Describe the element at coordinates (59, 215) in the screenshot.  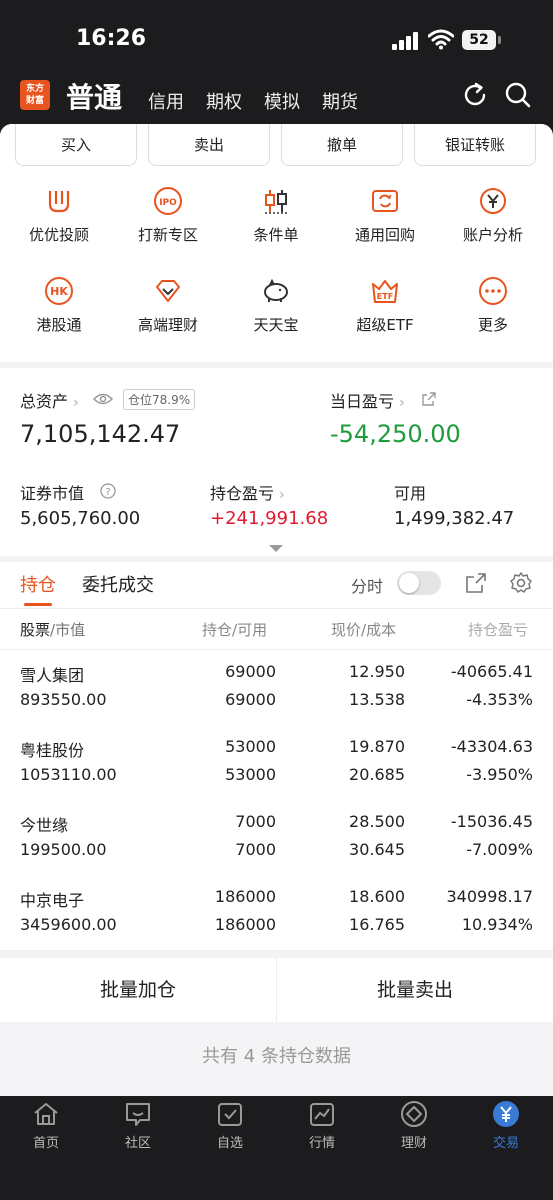
I see `grid-item-uu-advisor: 优优投顾` at that location.